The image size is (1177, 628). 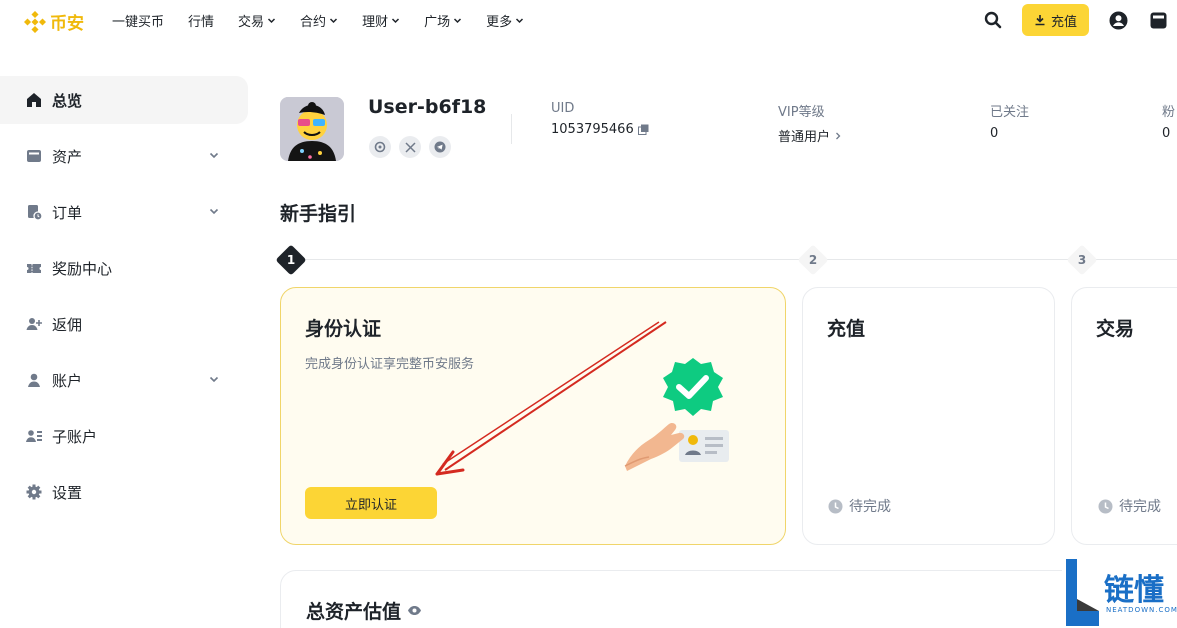 What do you see at coordinates (67, 212) in the screenshot?
I see `sidebar-item-label: 订单` at bounding box center [67, 212].